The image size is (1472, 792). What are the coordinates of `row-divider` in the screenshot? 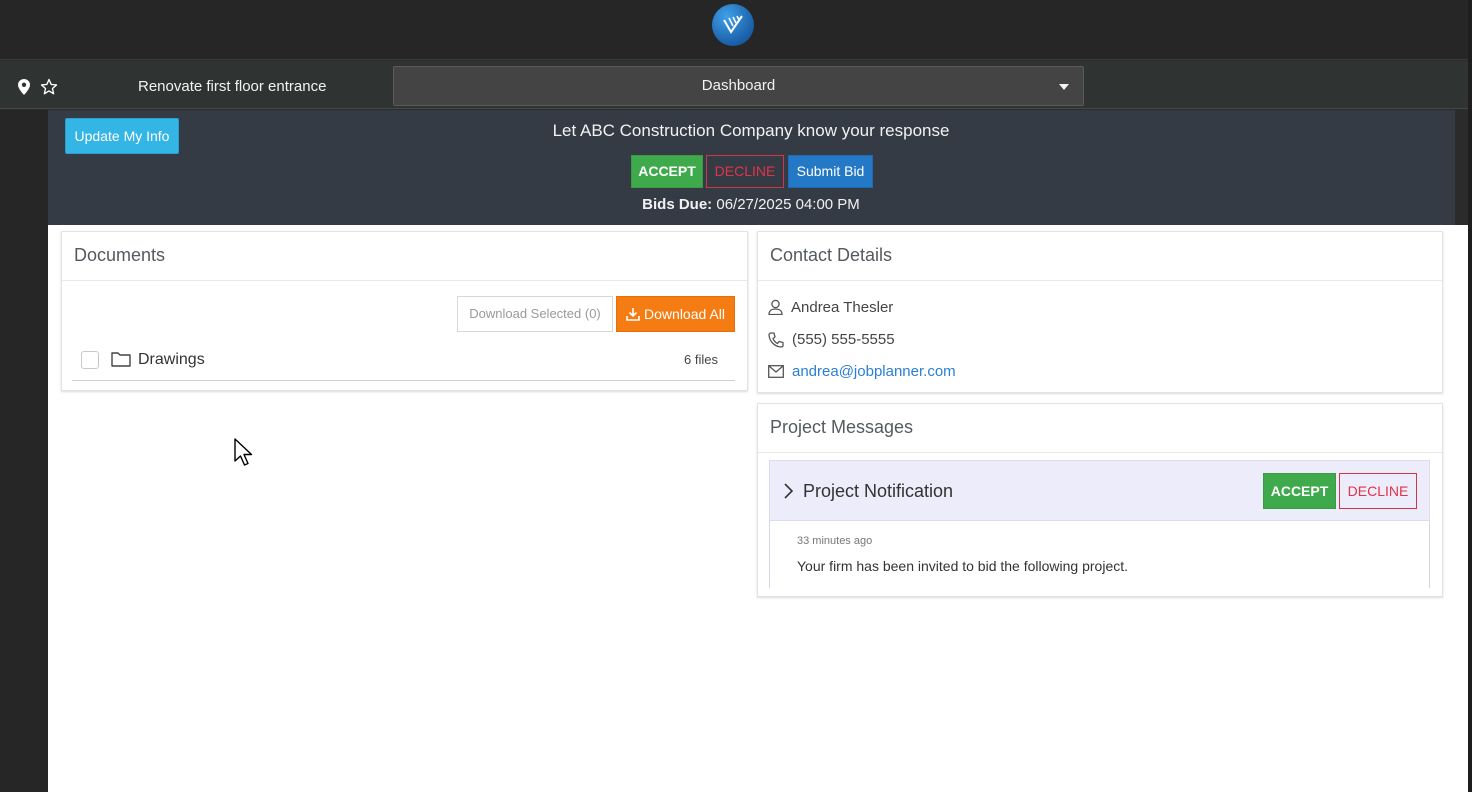 It's located at (403, 380).